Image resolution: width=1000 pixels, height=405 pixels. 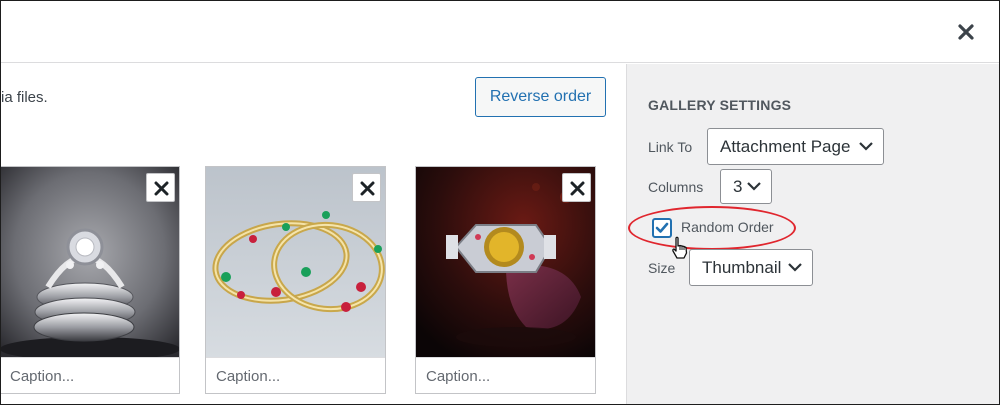 I want to click on link-to-value: Attachment Page, so click(x=785, y=146).